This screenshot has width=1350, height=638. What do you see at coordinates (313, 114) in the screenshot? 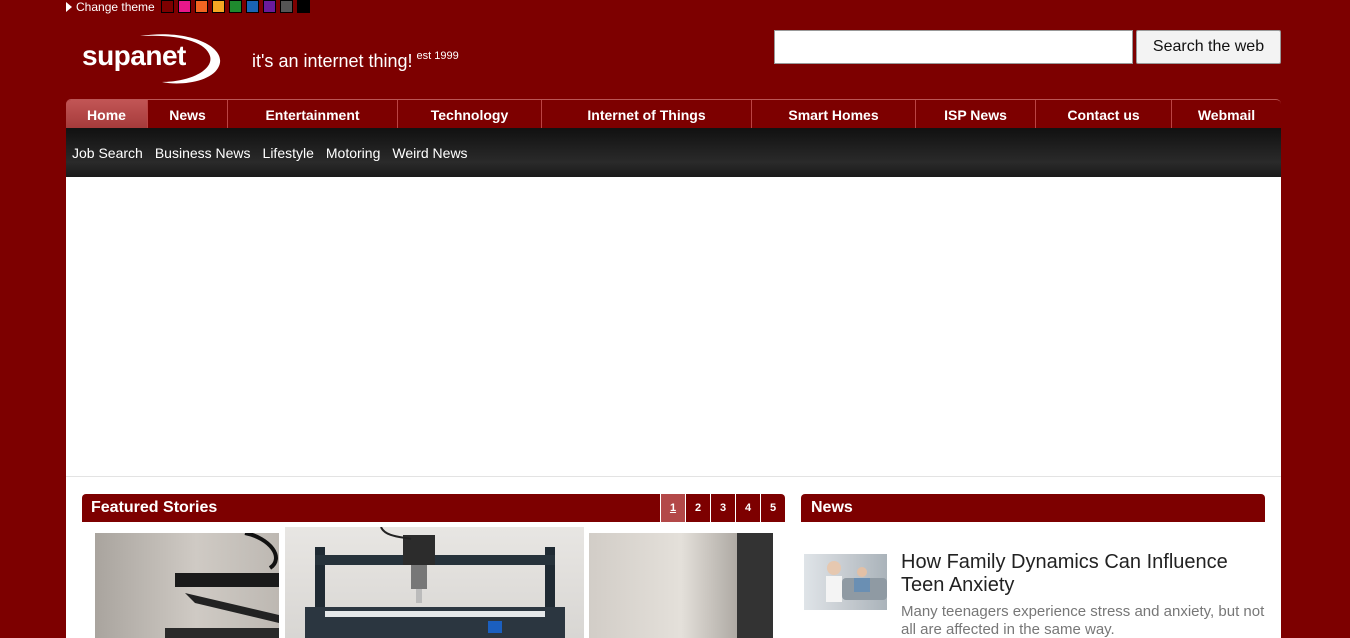
I see `nav-entertainment: Entertainment` at bounding box center [313, 114].